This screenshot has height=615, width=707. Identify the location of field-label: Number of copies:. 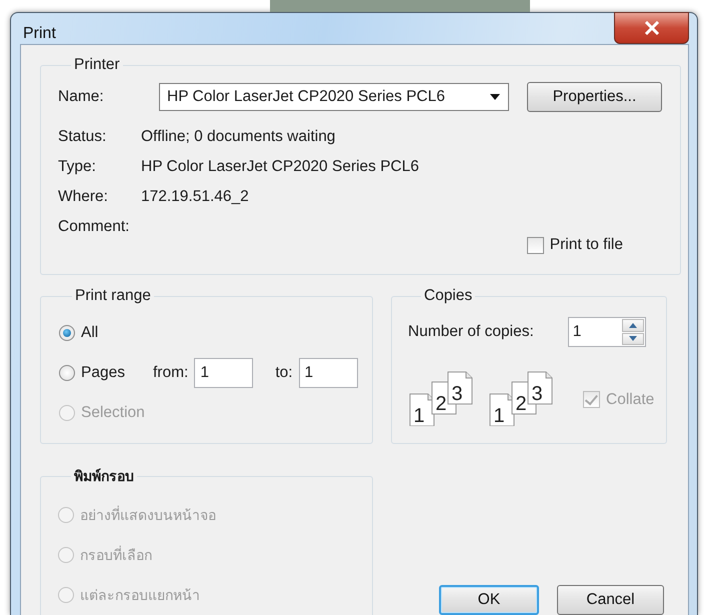
(471, 332).